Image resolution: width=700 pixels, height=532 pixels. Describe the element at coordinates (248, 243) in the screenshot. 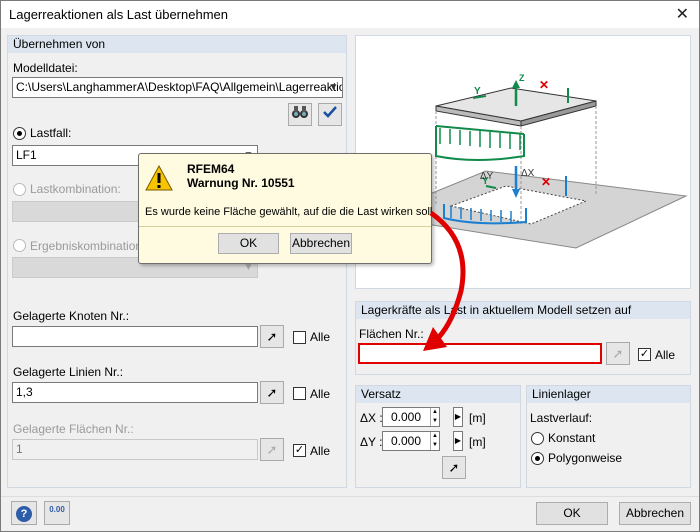

I see `warning-ok-button: OK` at that location.